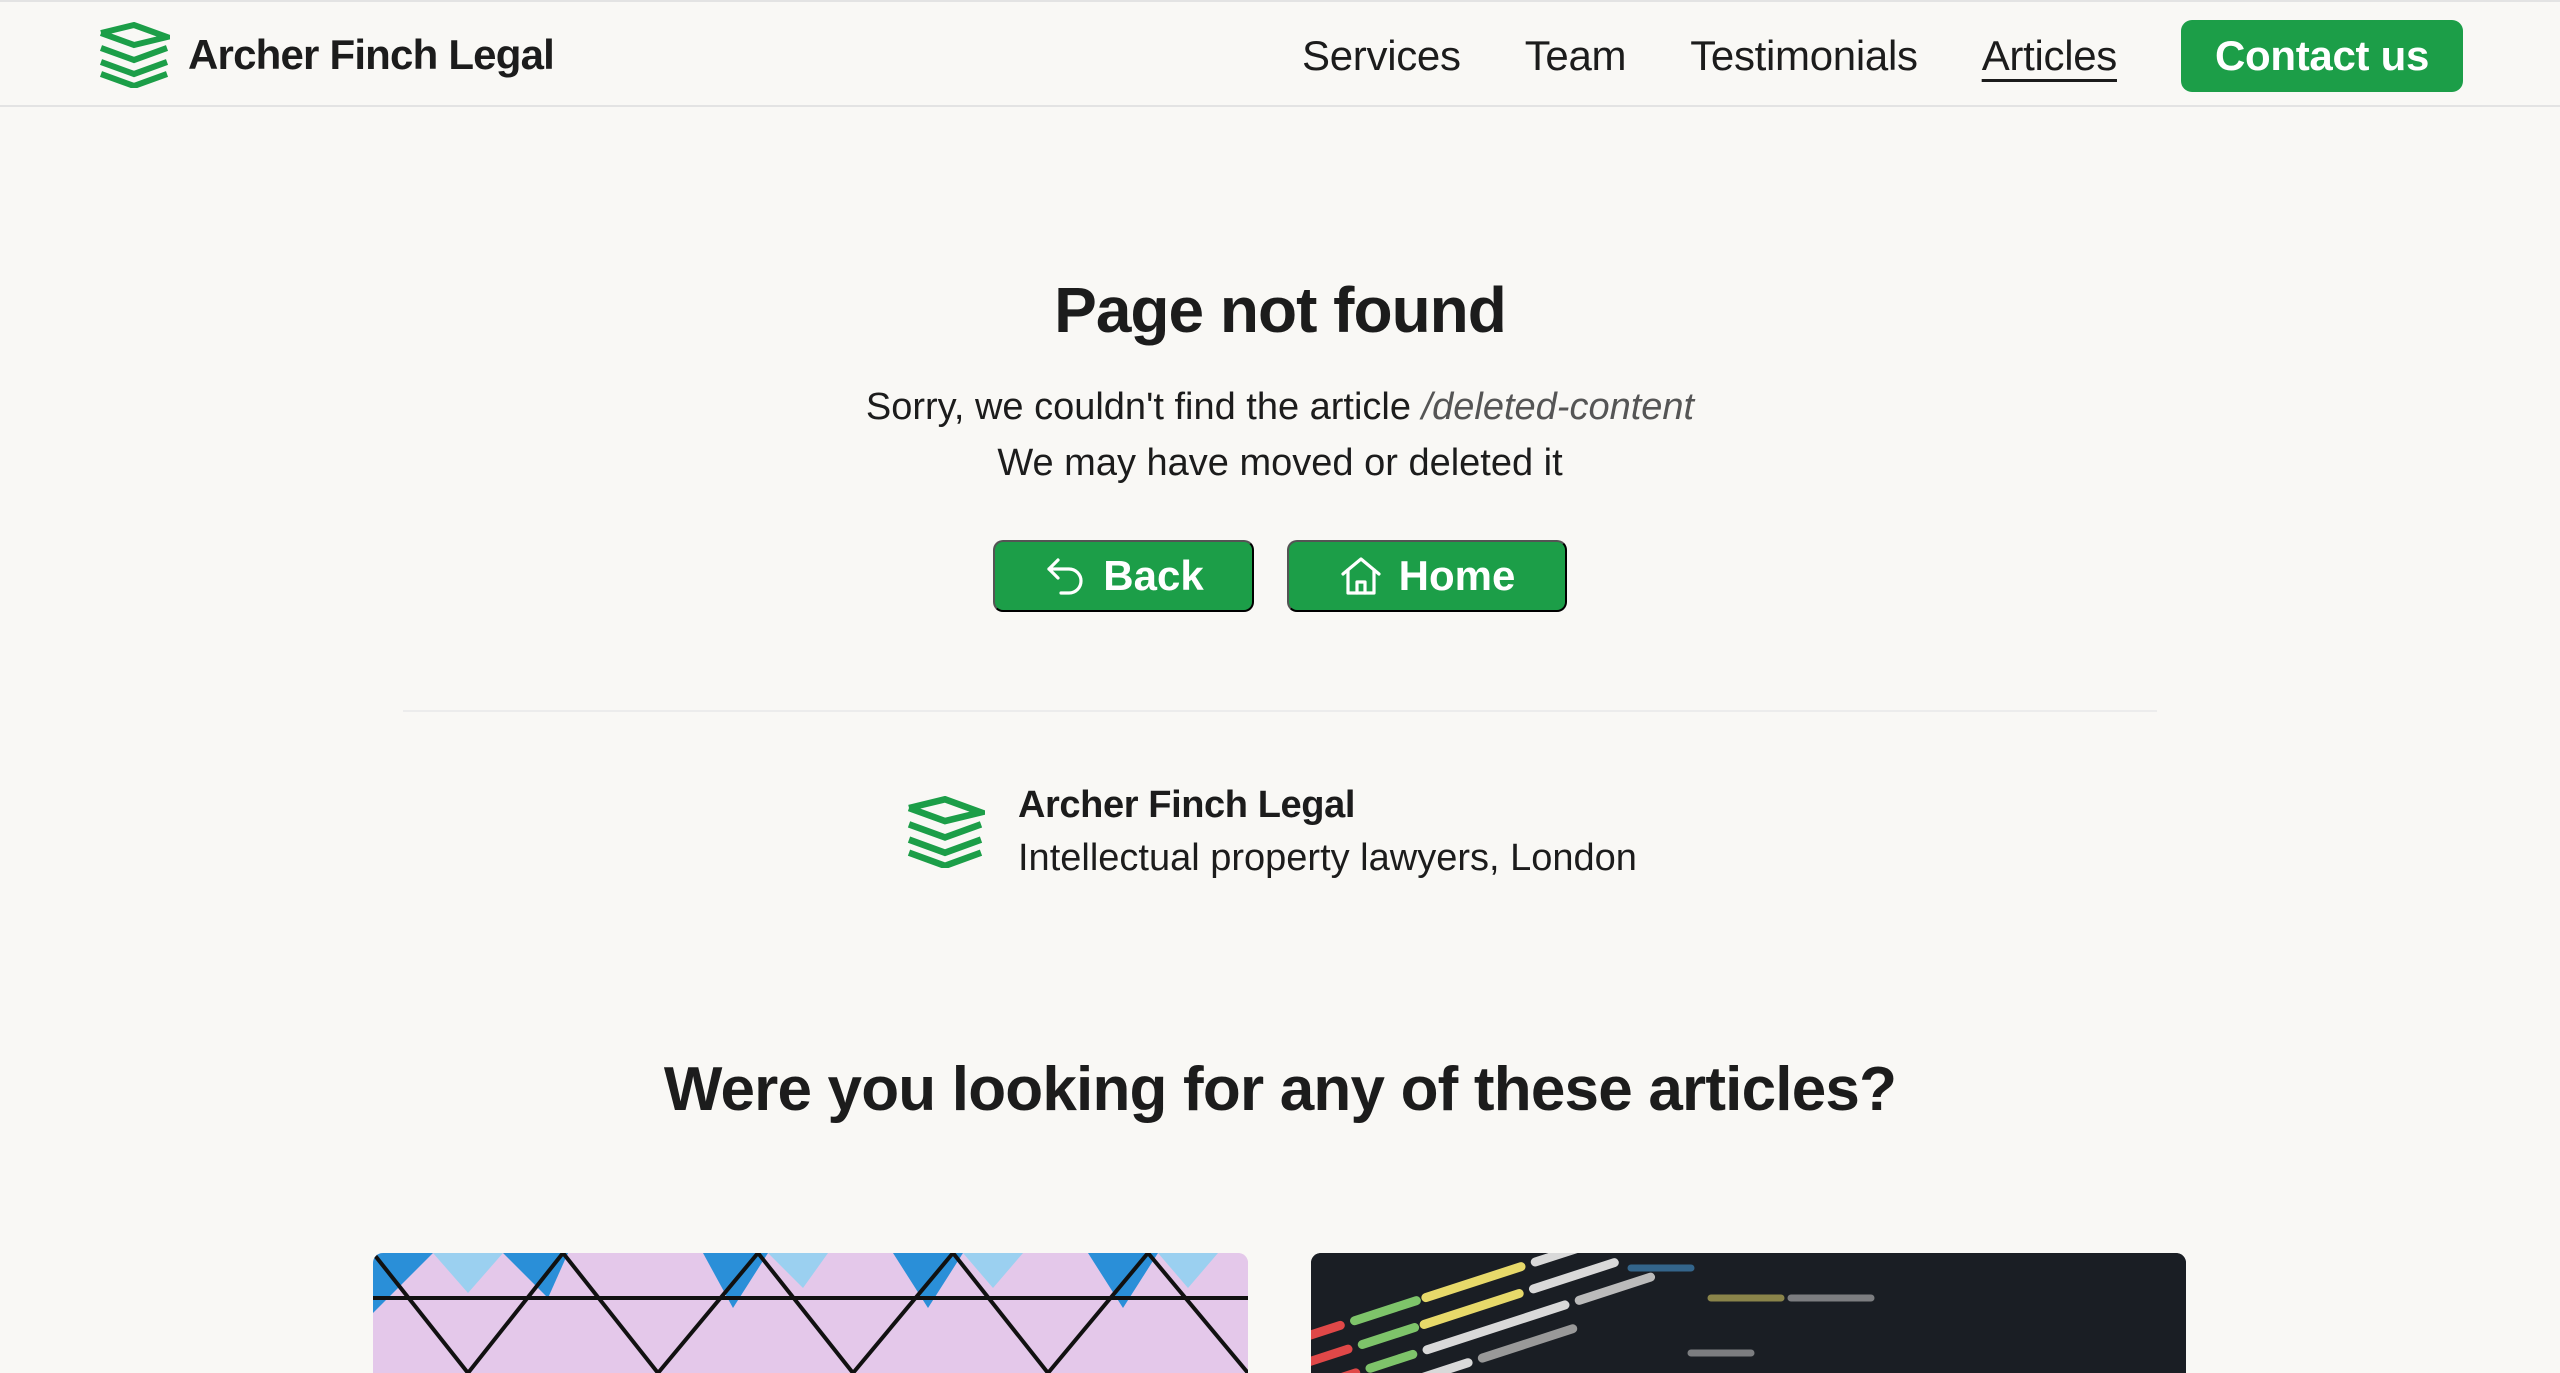  I want to click on article-image-geometric, so click(810, 1313).